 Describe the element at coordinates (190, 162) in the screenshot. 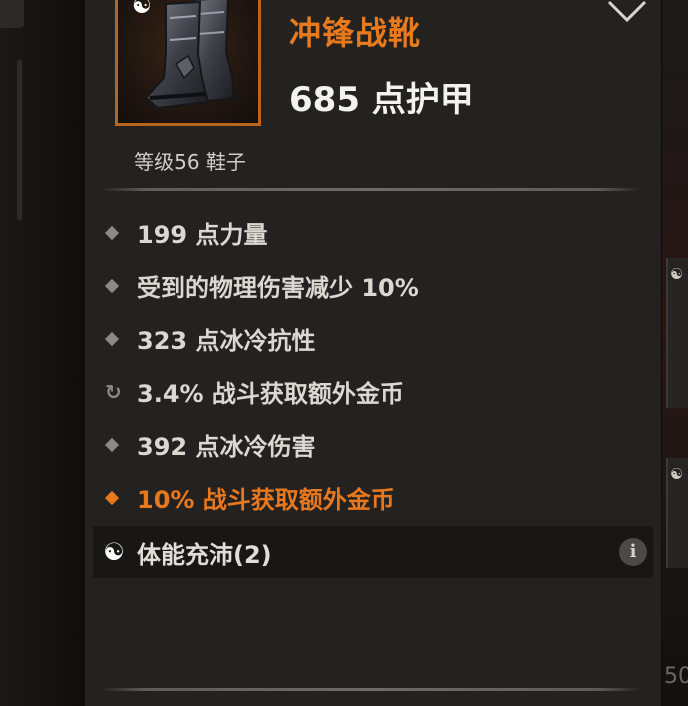

I see `item-level-type: 等级56 鞋子` at that location.